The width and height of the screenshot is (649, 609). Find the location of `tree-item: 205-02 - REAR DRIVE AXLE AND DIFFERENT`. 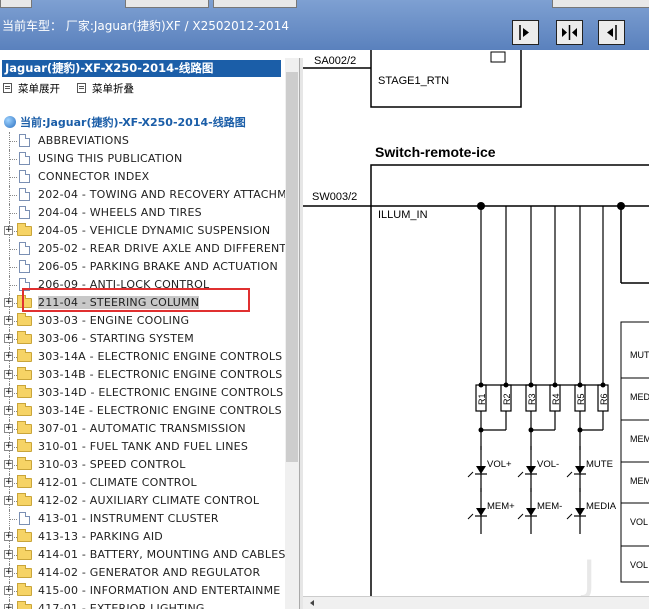

tree-item: 205-02 - REAR DRIVE AXLE AND DIFFERENT is located at coordinates (142, 249).